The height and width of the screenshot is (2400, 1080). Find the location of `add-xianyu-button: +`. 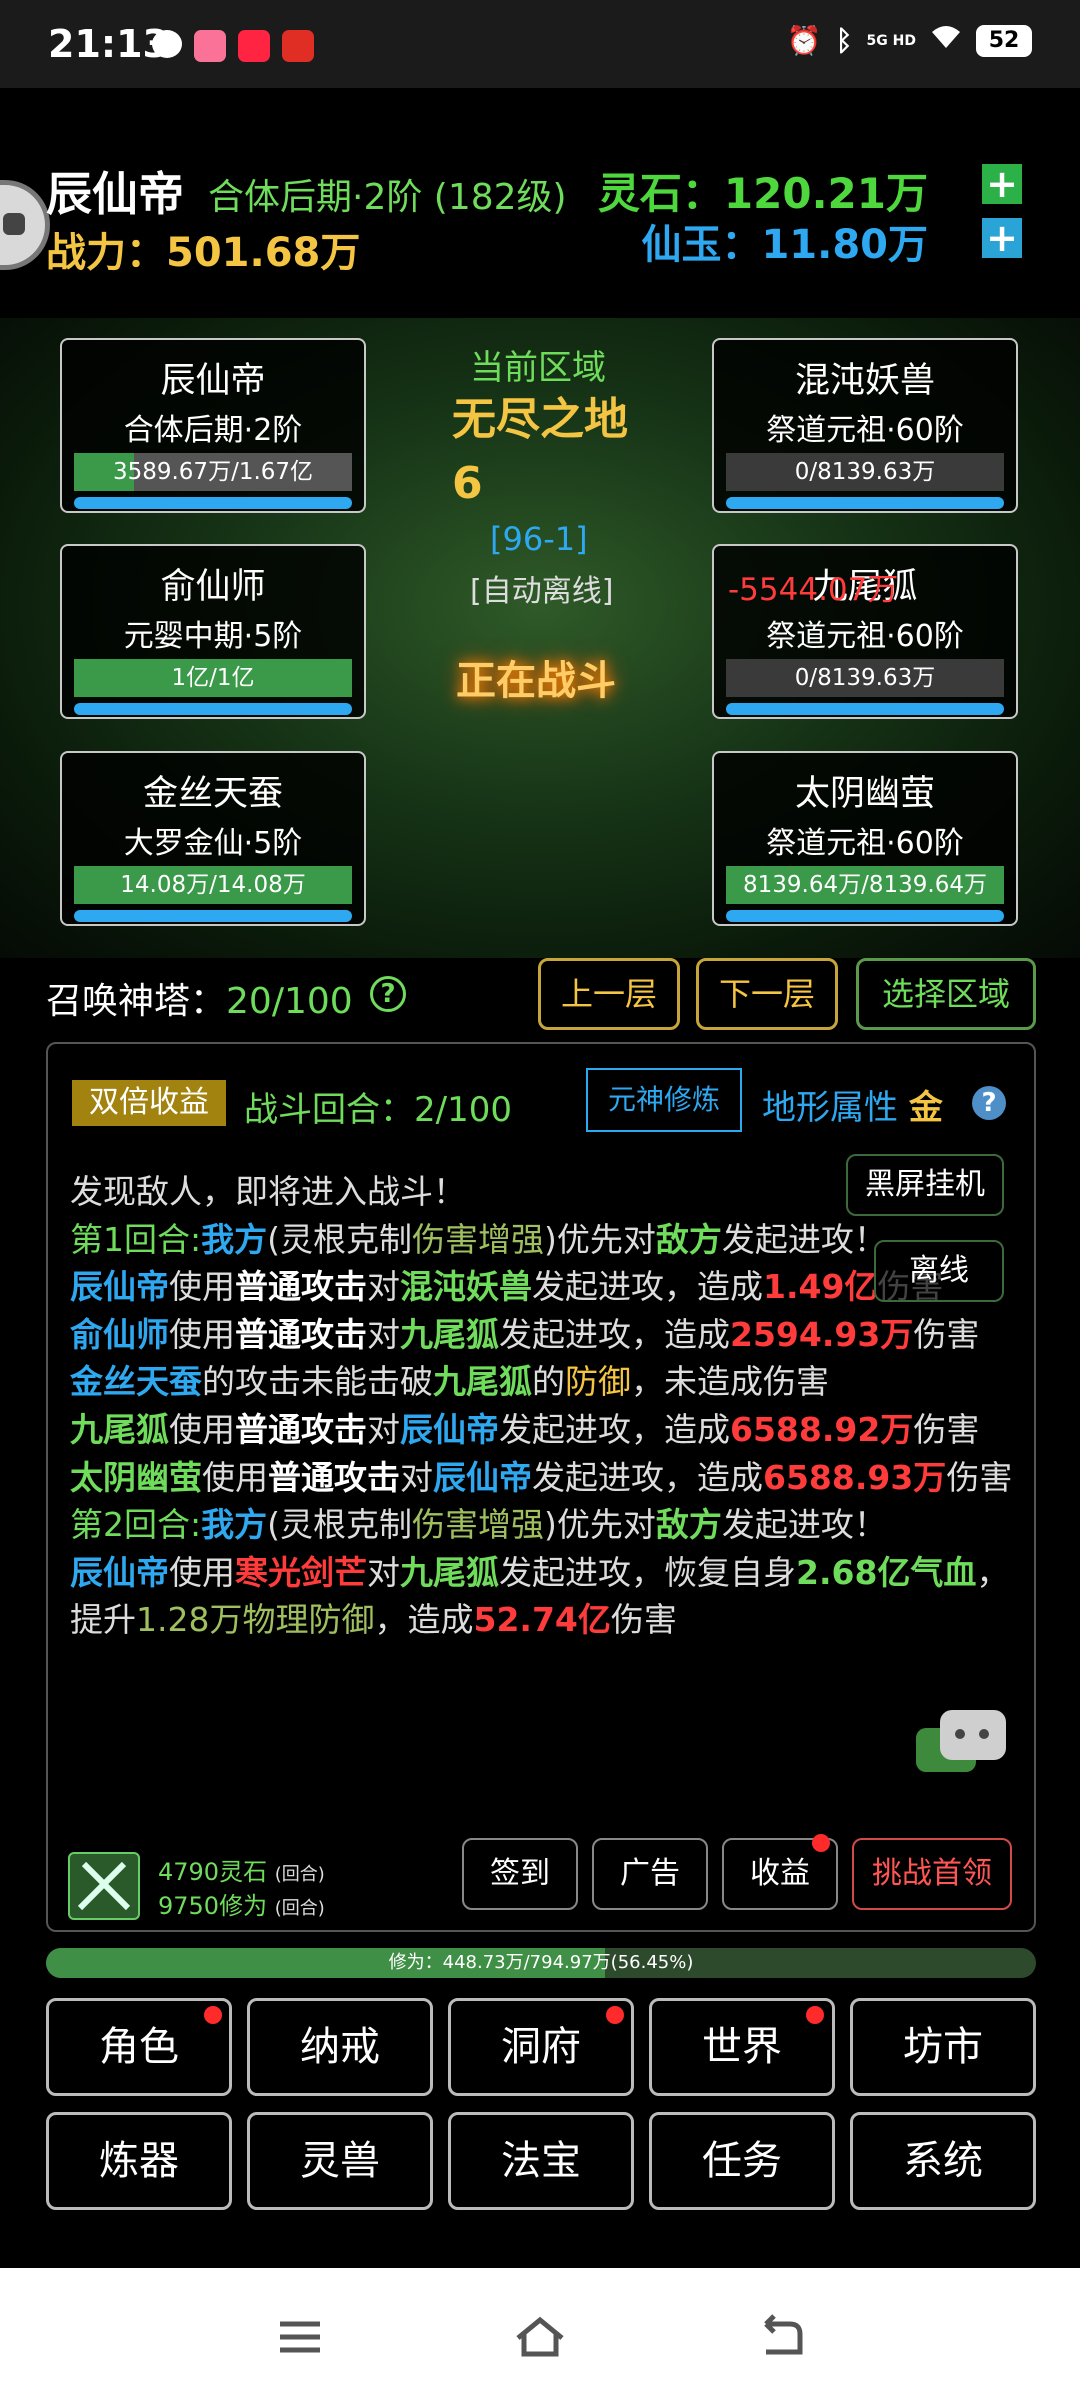

add-xianyu-button: + is located at coordinates (1002, 238).